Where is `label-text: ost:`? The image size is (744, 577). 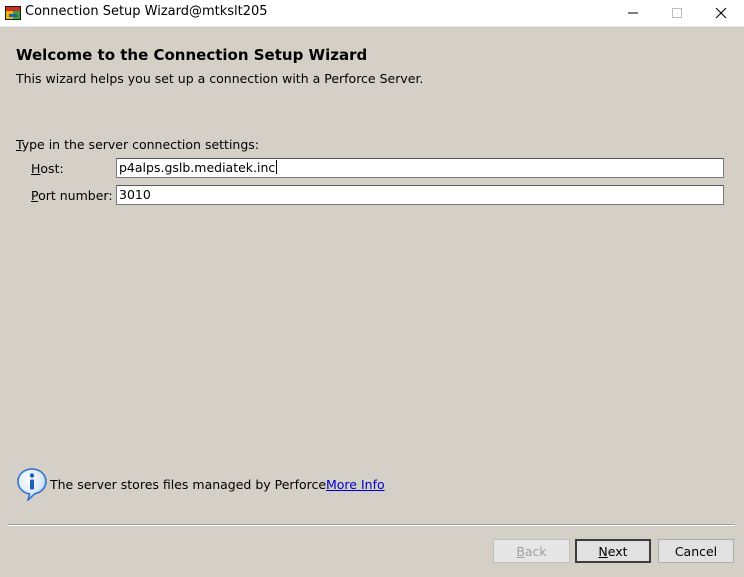
label-text: ost: is located at coordinates (52, 168).